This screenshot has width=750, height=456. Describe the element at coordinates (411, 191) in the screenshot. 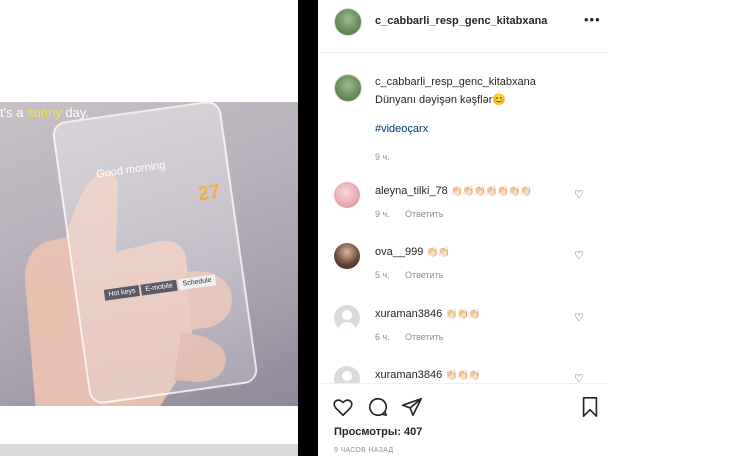

I see `commenter-username: aleyna_tilki_78` at that location.